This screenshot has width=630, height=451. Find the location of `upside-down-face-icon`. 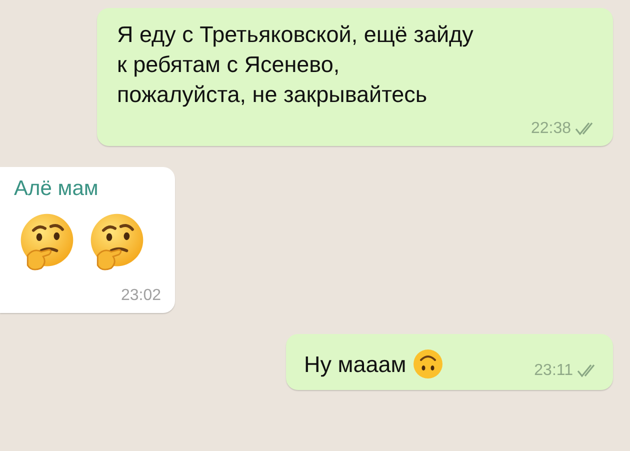

upside-down-face-icon is located at coordinates (428, 364).